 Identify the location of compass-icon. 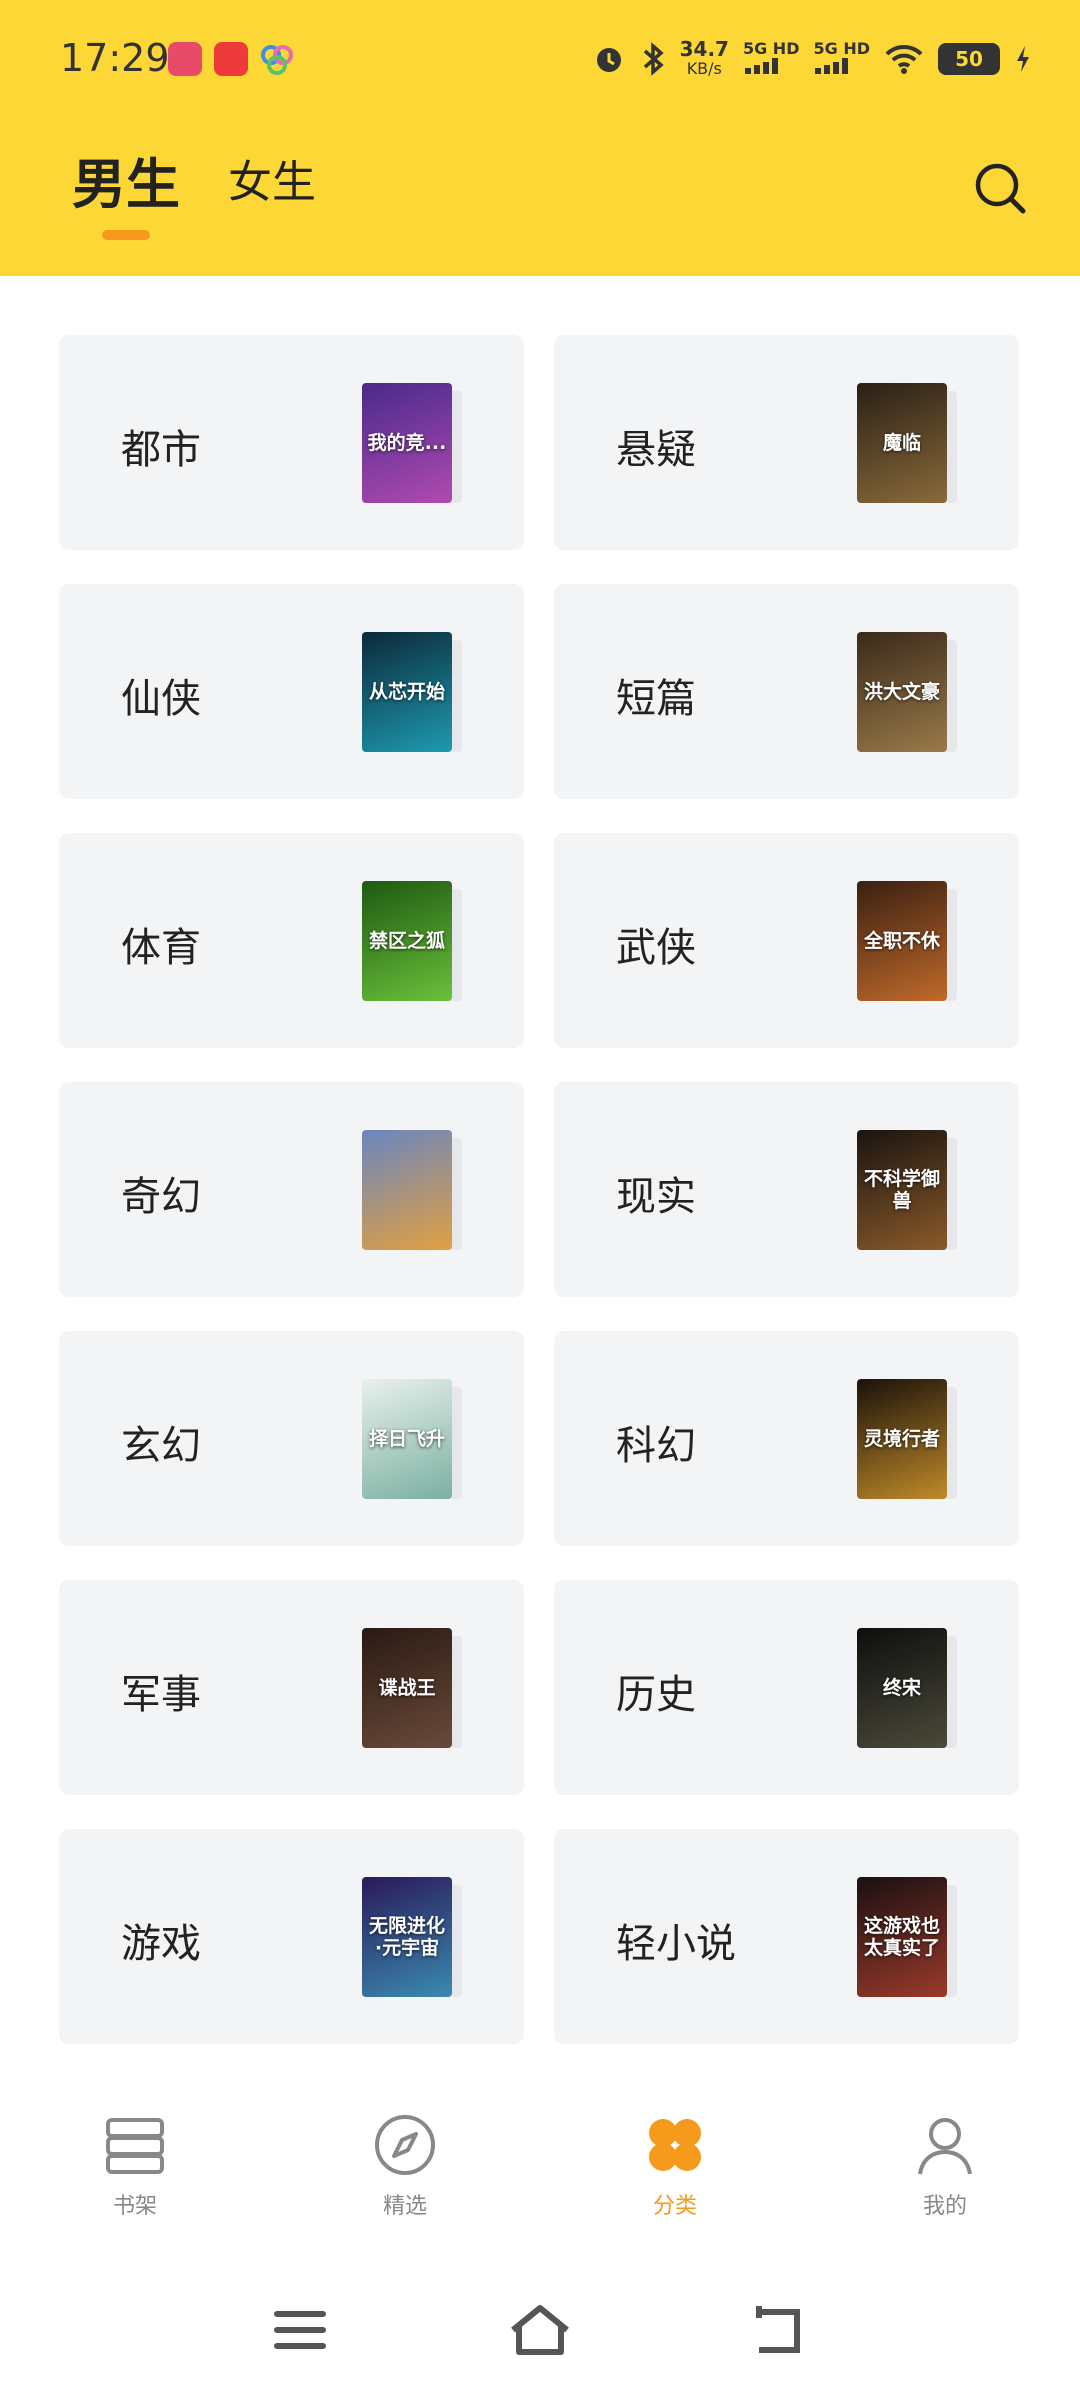
(405, 2145).